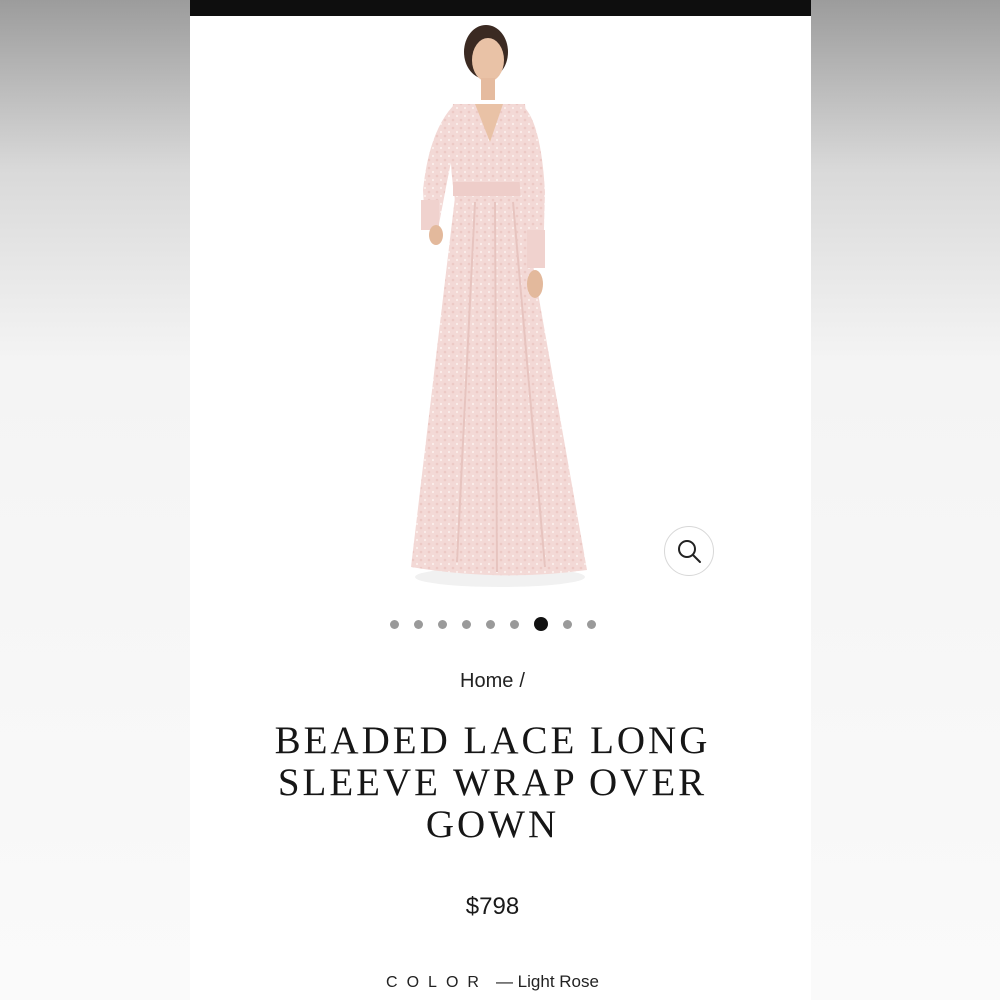 The width and height of the screenshot is (1000, 1000). I want to click on product-title: BEADED LACE LONG SLEEVE WRAP OVER GOWN, so click(492, 782).